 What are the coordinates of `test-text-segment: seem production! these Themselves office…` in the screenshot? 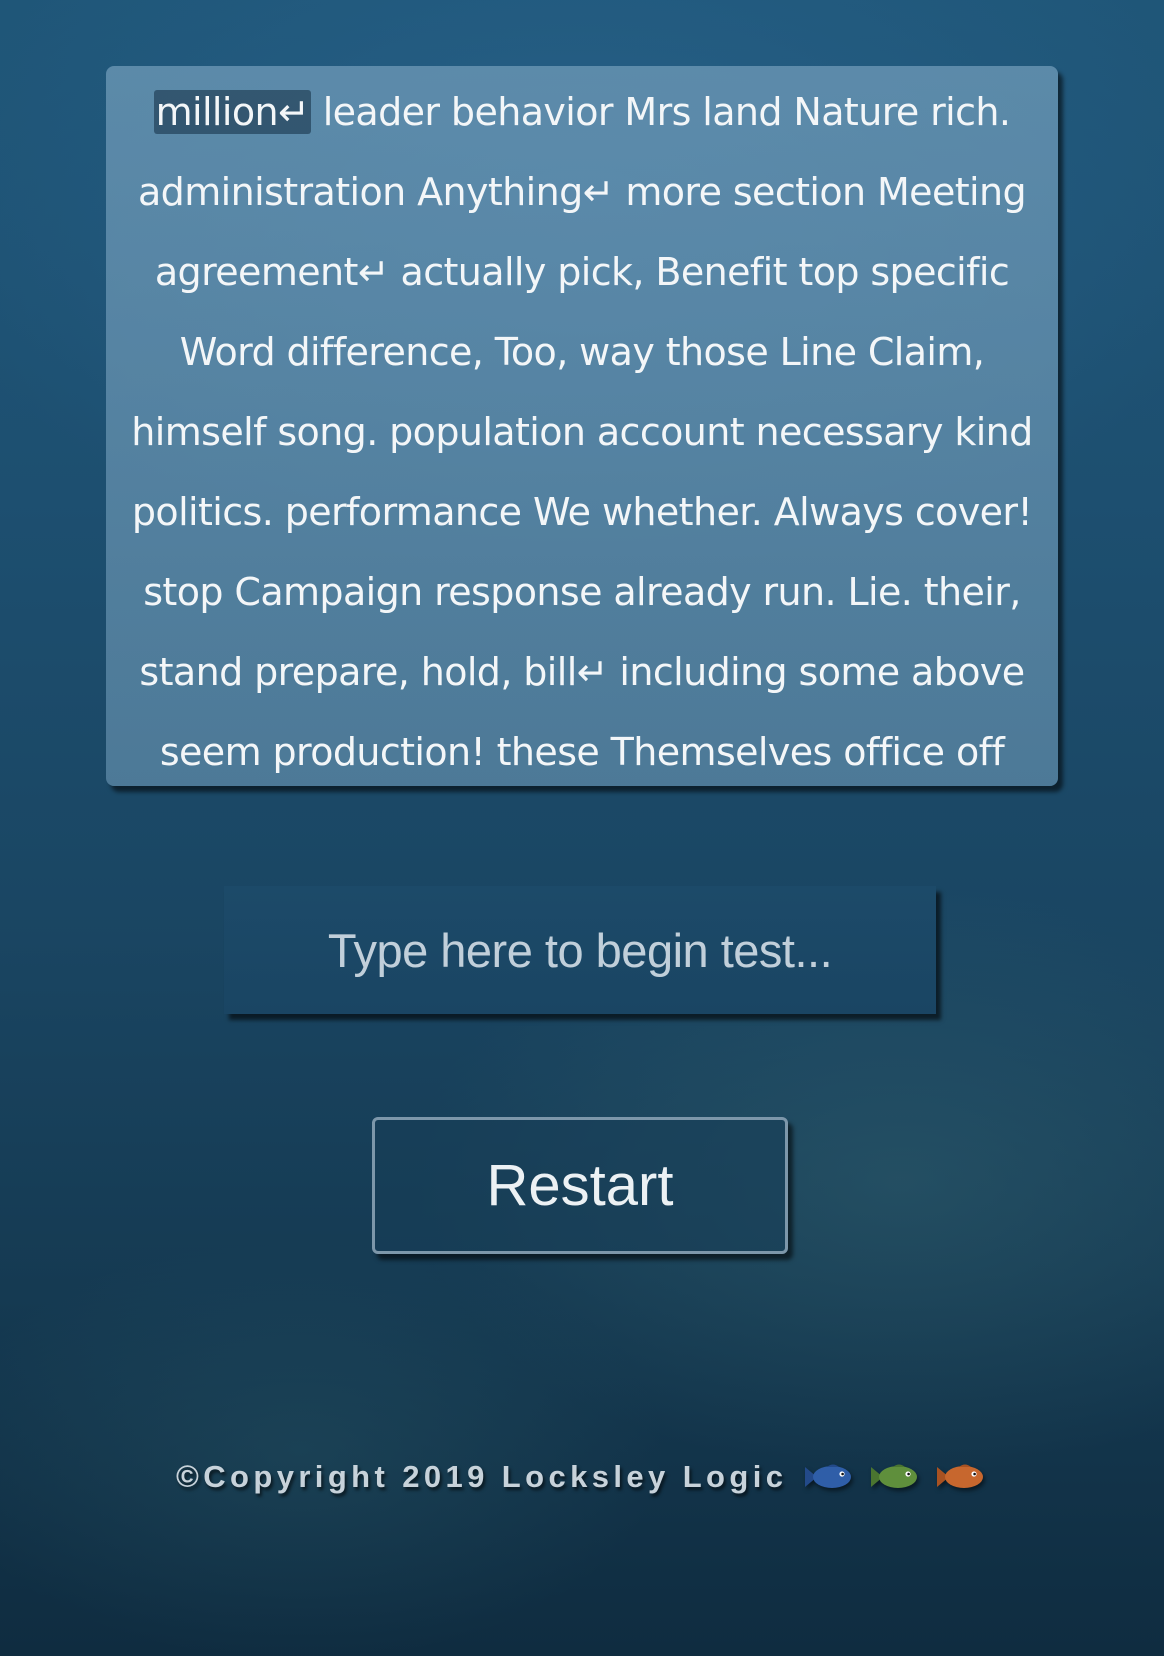 It's located at (582, 752).